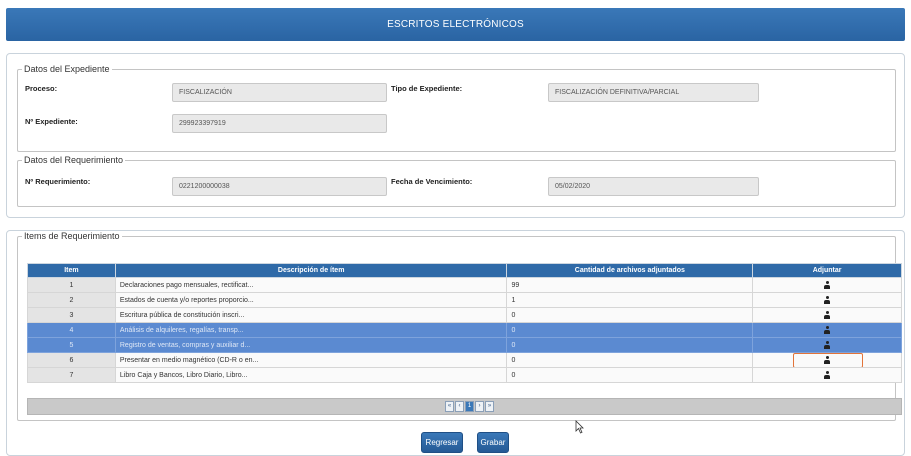 Image resolution: width=911 pixels, height=456 pixels. Describe the element at coordinates (432, 181) in the screenshot. I see `fecha-vencimiento-label: Fecha de Vencimiento:` at that location.